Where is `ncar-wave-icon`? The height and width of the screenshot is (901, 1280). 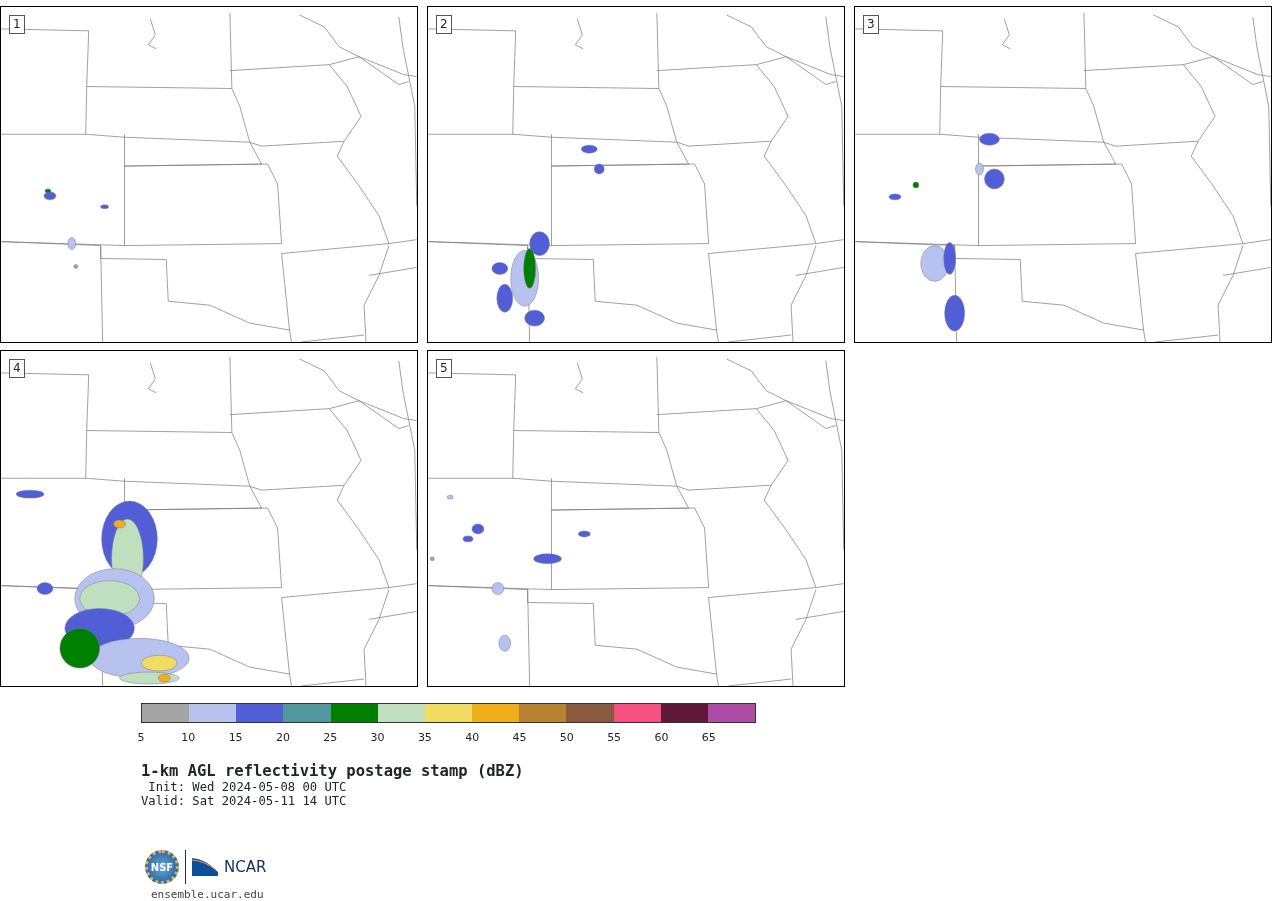
ncar-wave-icon is located at coordinates (205, 867).